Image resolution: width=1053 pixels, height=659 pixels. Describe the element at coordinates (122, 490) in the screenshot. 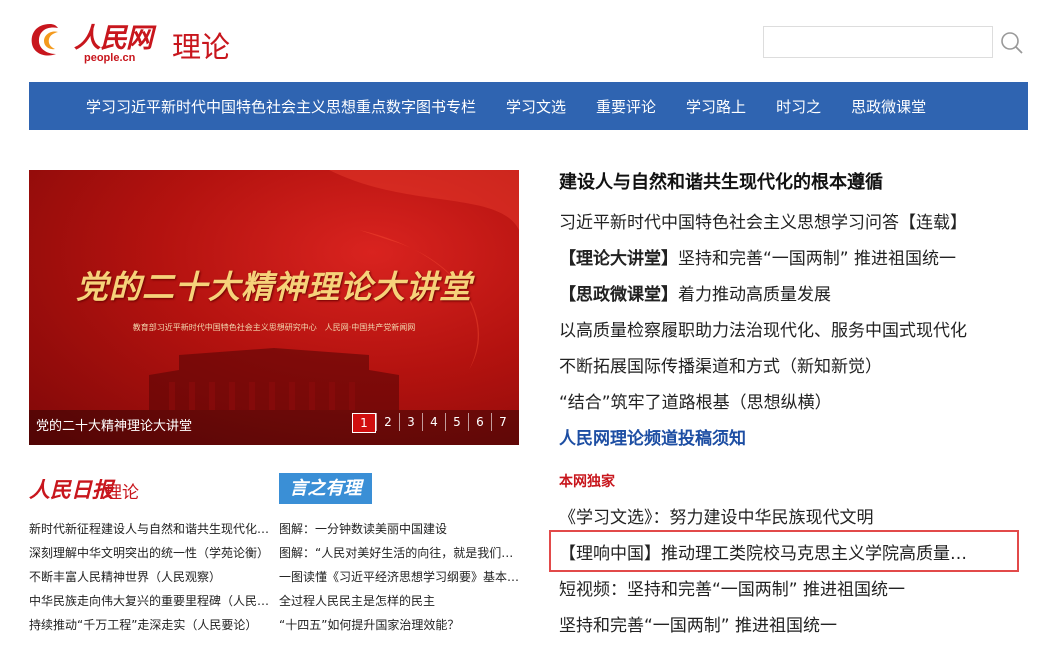

I see `rmrb-theory-label: 理论` at that location.